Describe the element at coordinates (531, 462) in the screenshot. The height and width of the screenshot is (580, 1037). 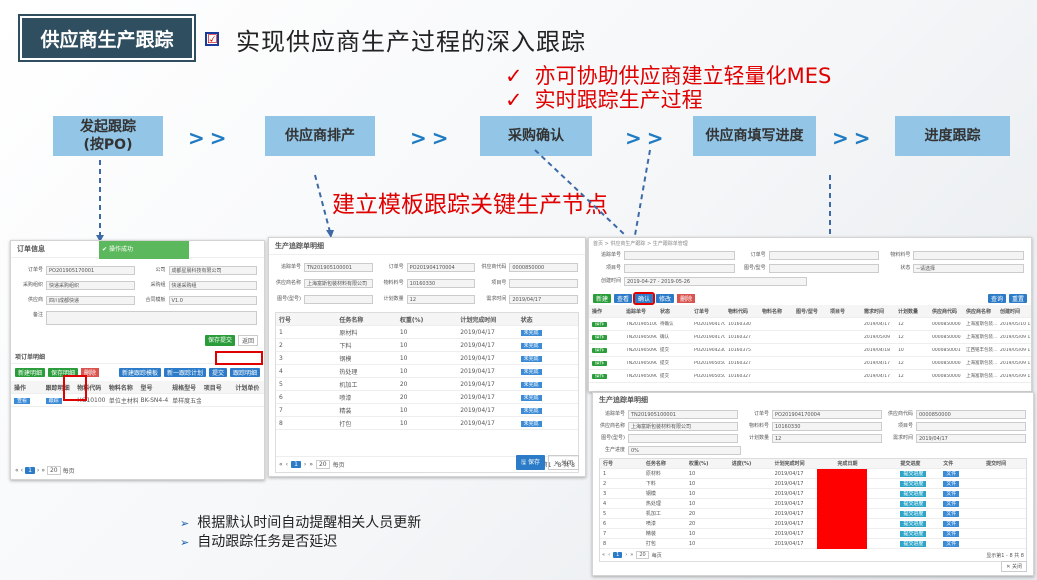
I see `save-button: 🖫 保存` at that location.